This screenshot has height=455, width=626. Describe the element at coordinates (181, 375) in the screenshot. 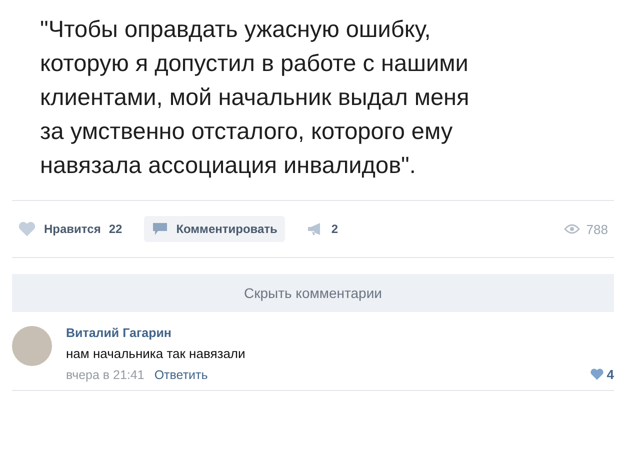

I see `reply-link: Ответить` at that location.